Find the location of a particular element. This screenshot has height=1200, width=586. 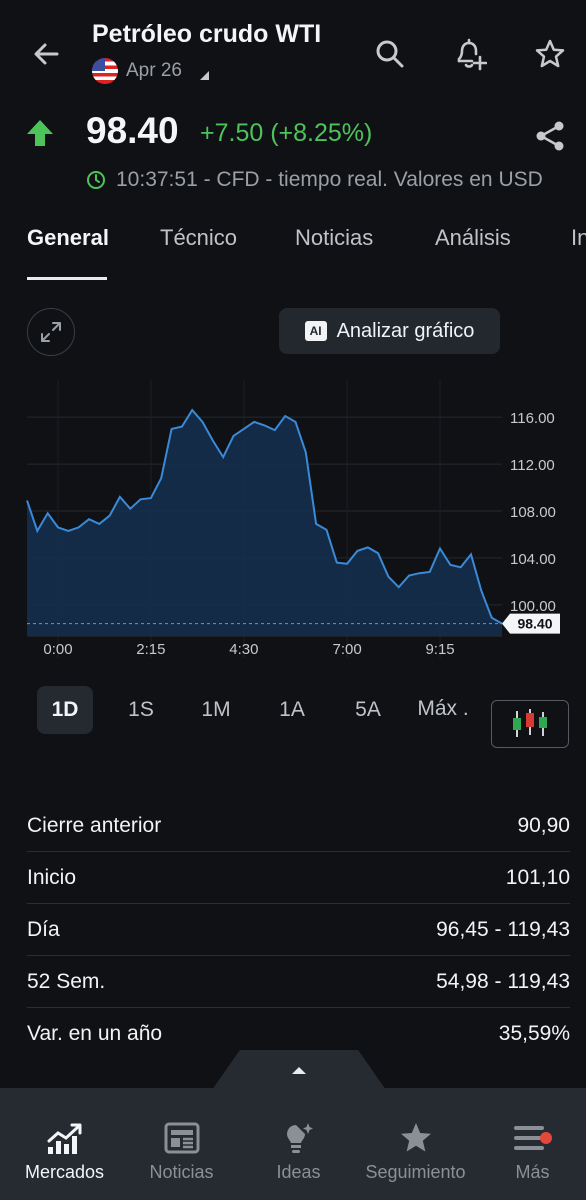

range-1s: 1S is located at coordinates (141, 710).